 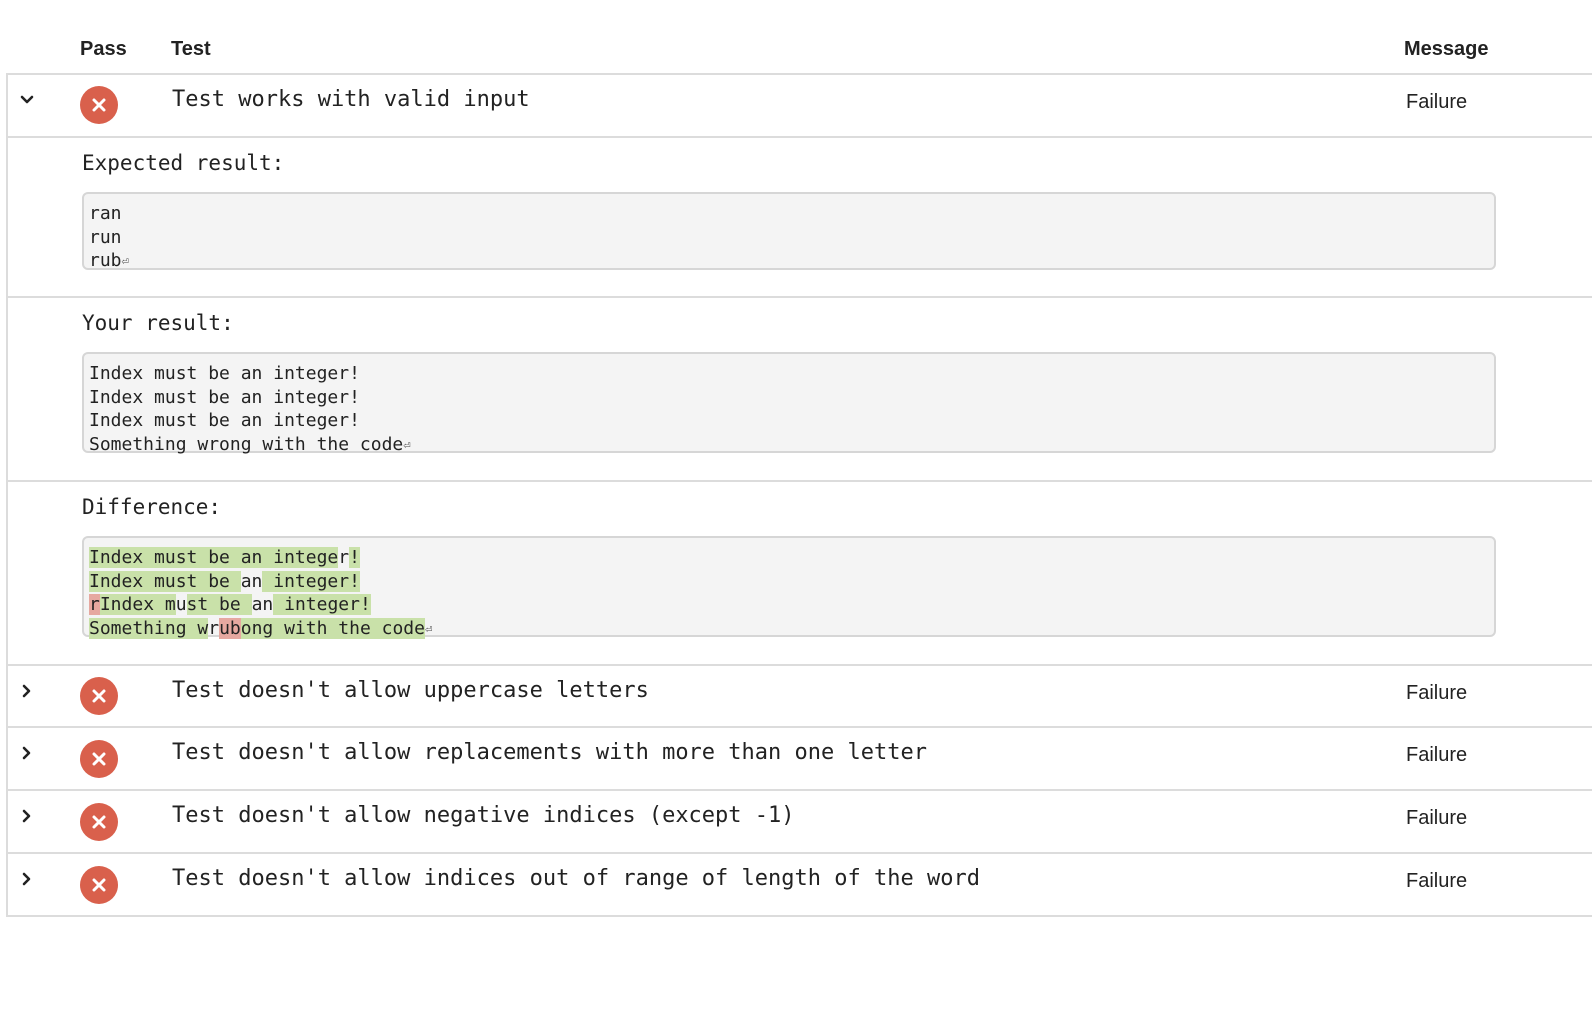 What do you see at coordinates (219, 604) in the screenshot?
I see `diff-added-segment: st be` at bounding box center [219, 604].